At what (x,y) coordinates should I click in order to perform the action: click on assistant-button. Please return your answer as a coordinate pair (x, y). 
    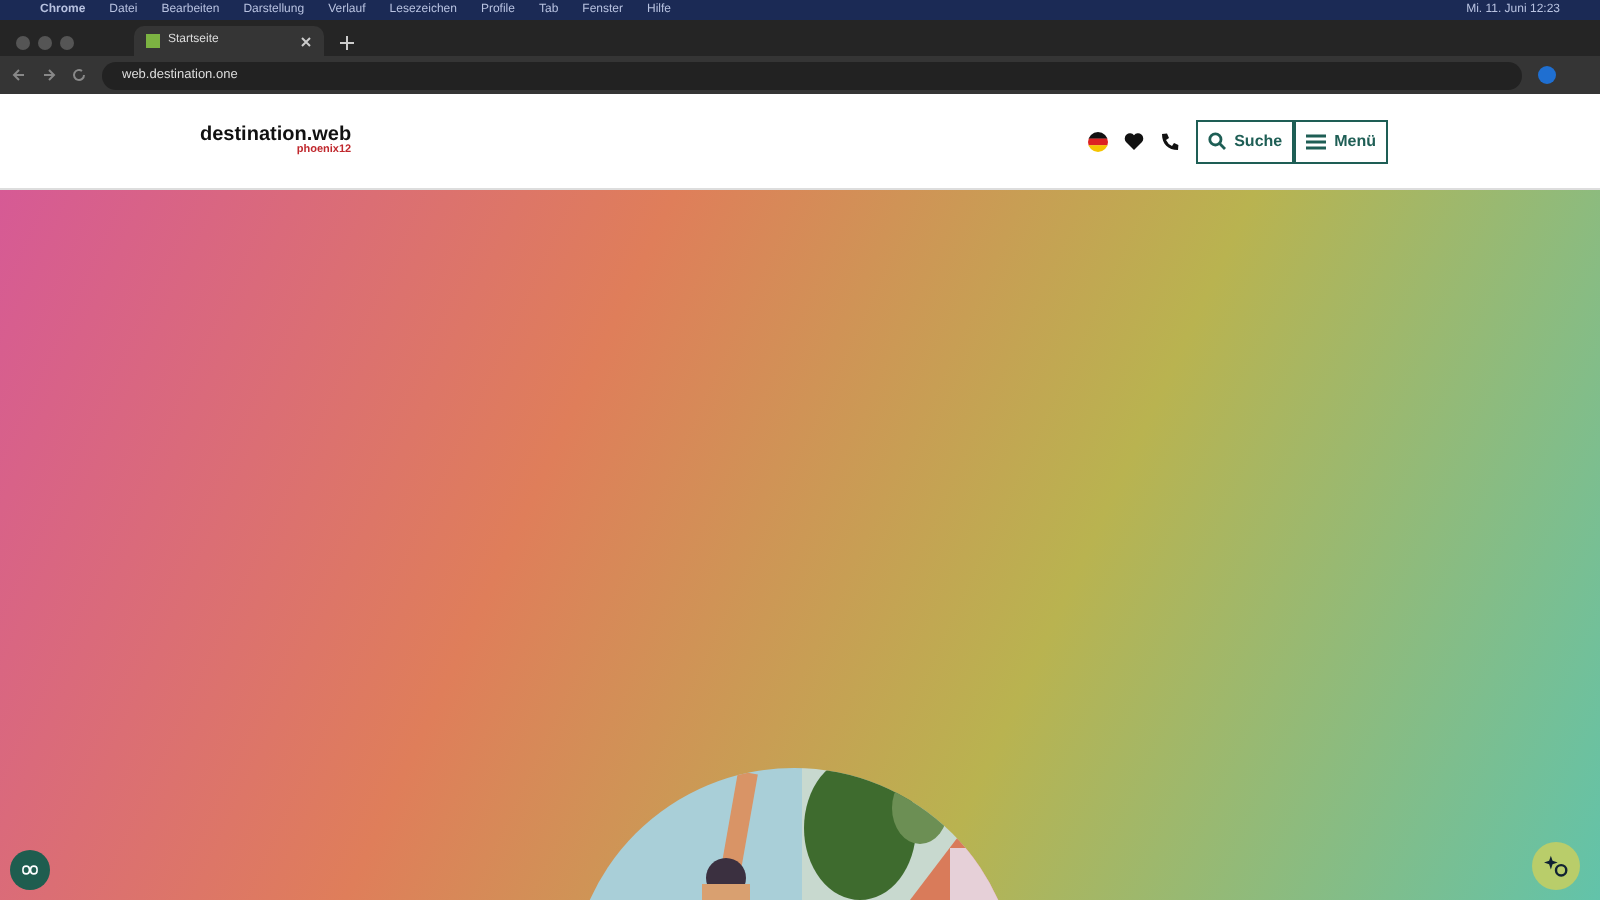
    Looking at the image, I should click on (1556, 866).